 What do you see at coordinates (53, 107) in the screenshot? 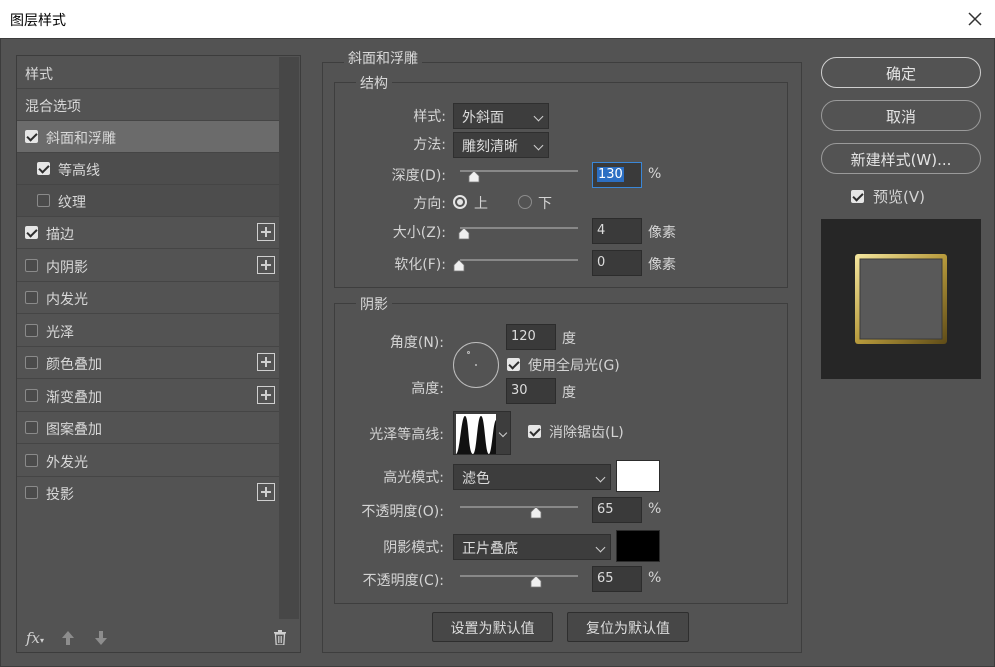
I see `list-item-label: 混合选项` at bounding box center [53, 107].